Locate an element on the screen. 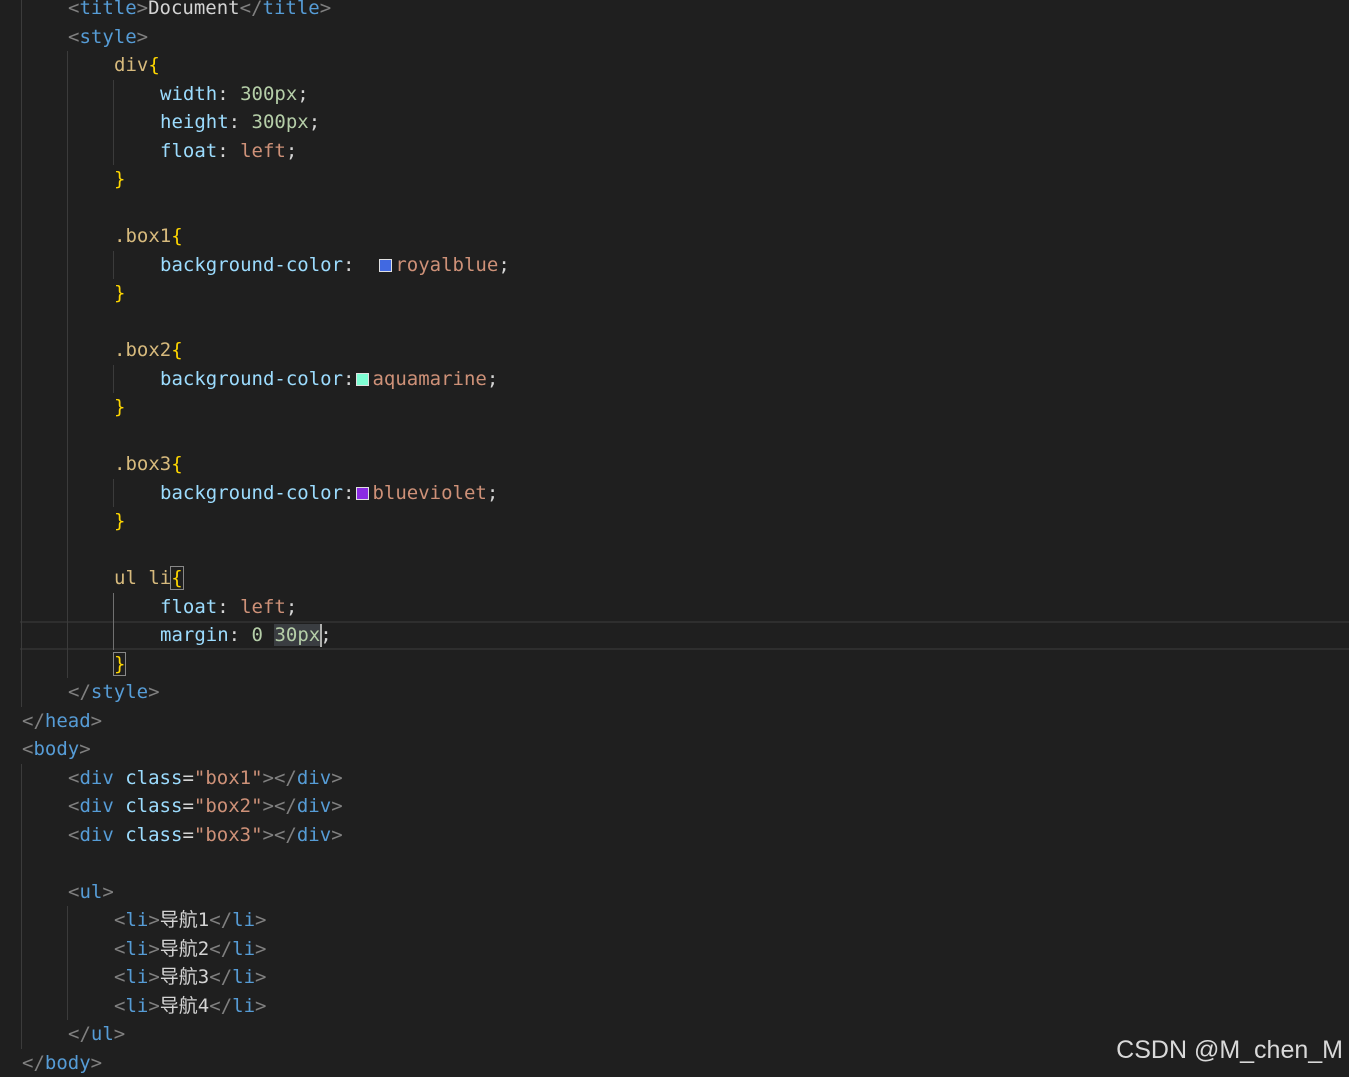 This screenshot has width=1349, height=1077. code-line: <div class="box3"></div> is located at coordinates (674, 835).